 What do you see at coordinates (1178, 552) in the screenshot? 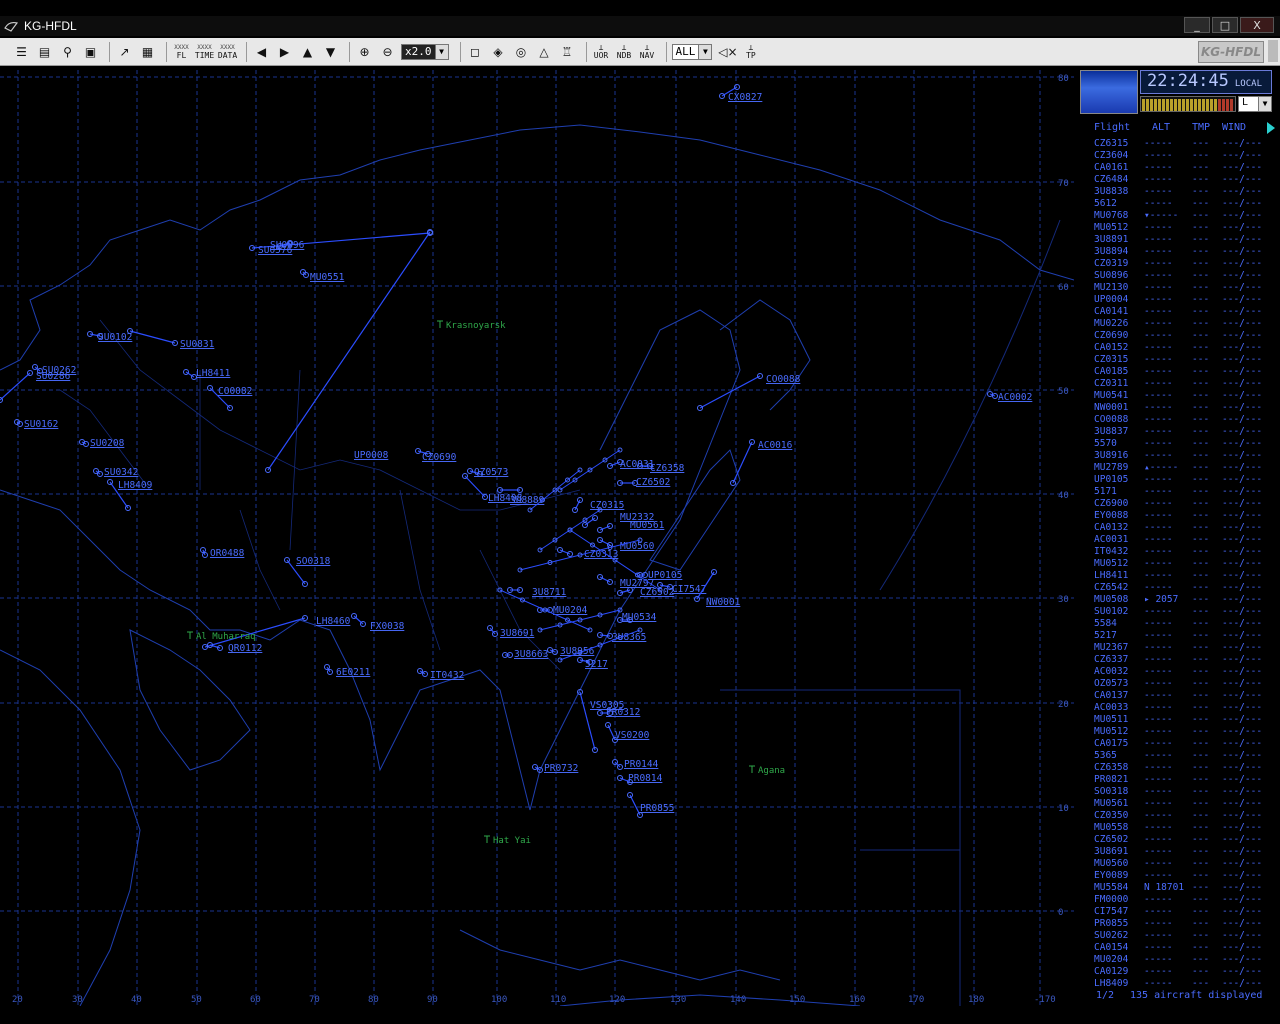
I see `table-row: IT0432 ----- --- ---/---` at bounding box center [1178, 552].